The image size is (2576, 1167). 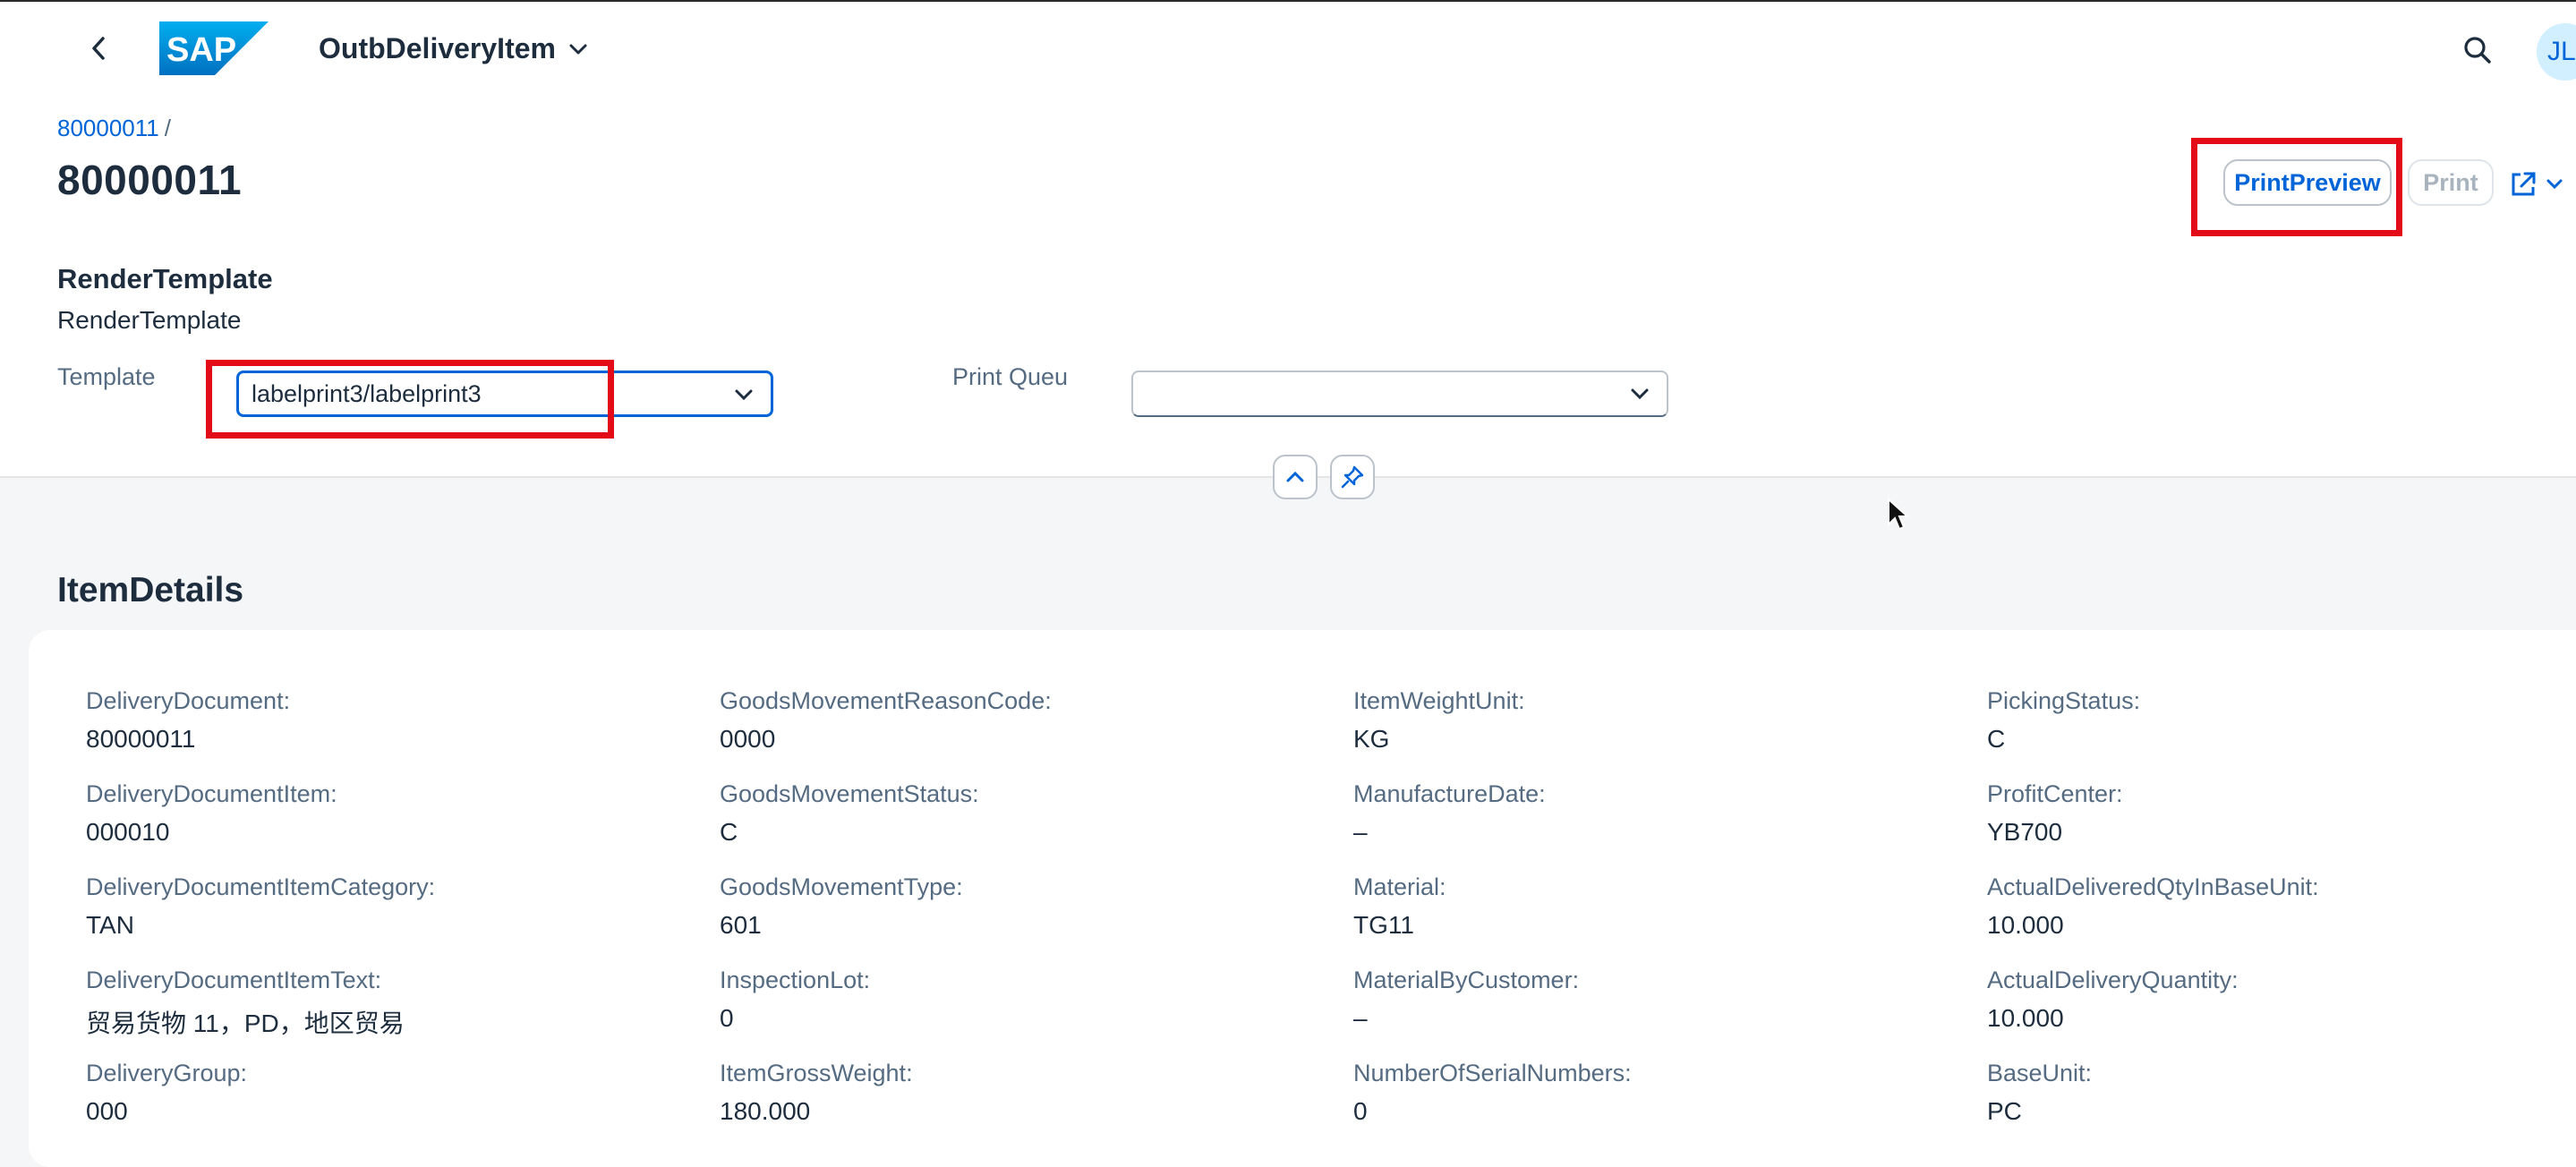 I want to click on field-value: 601, so click(x=741, y=925).